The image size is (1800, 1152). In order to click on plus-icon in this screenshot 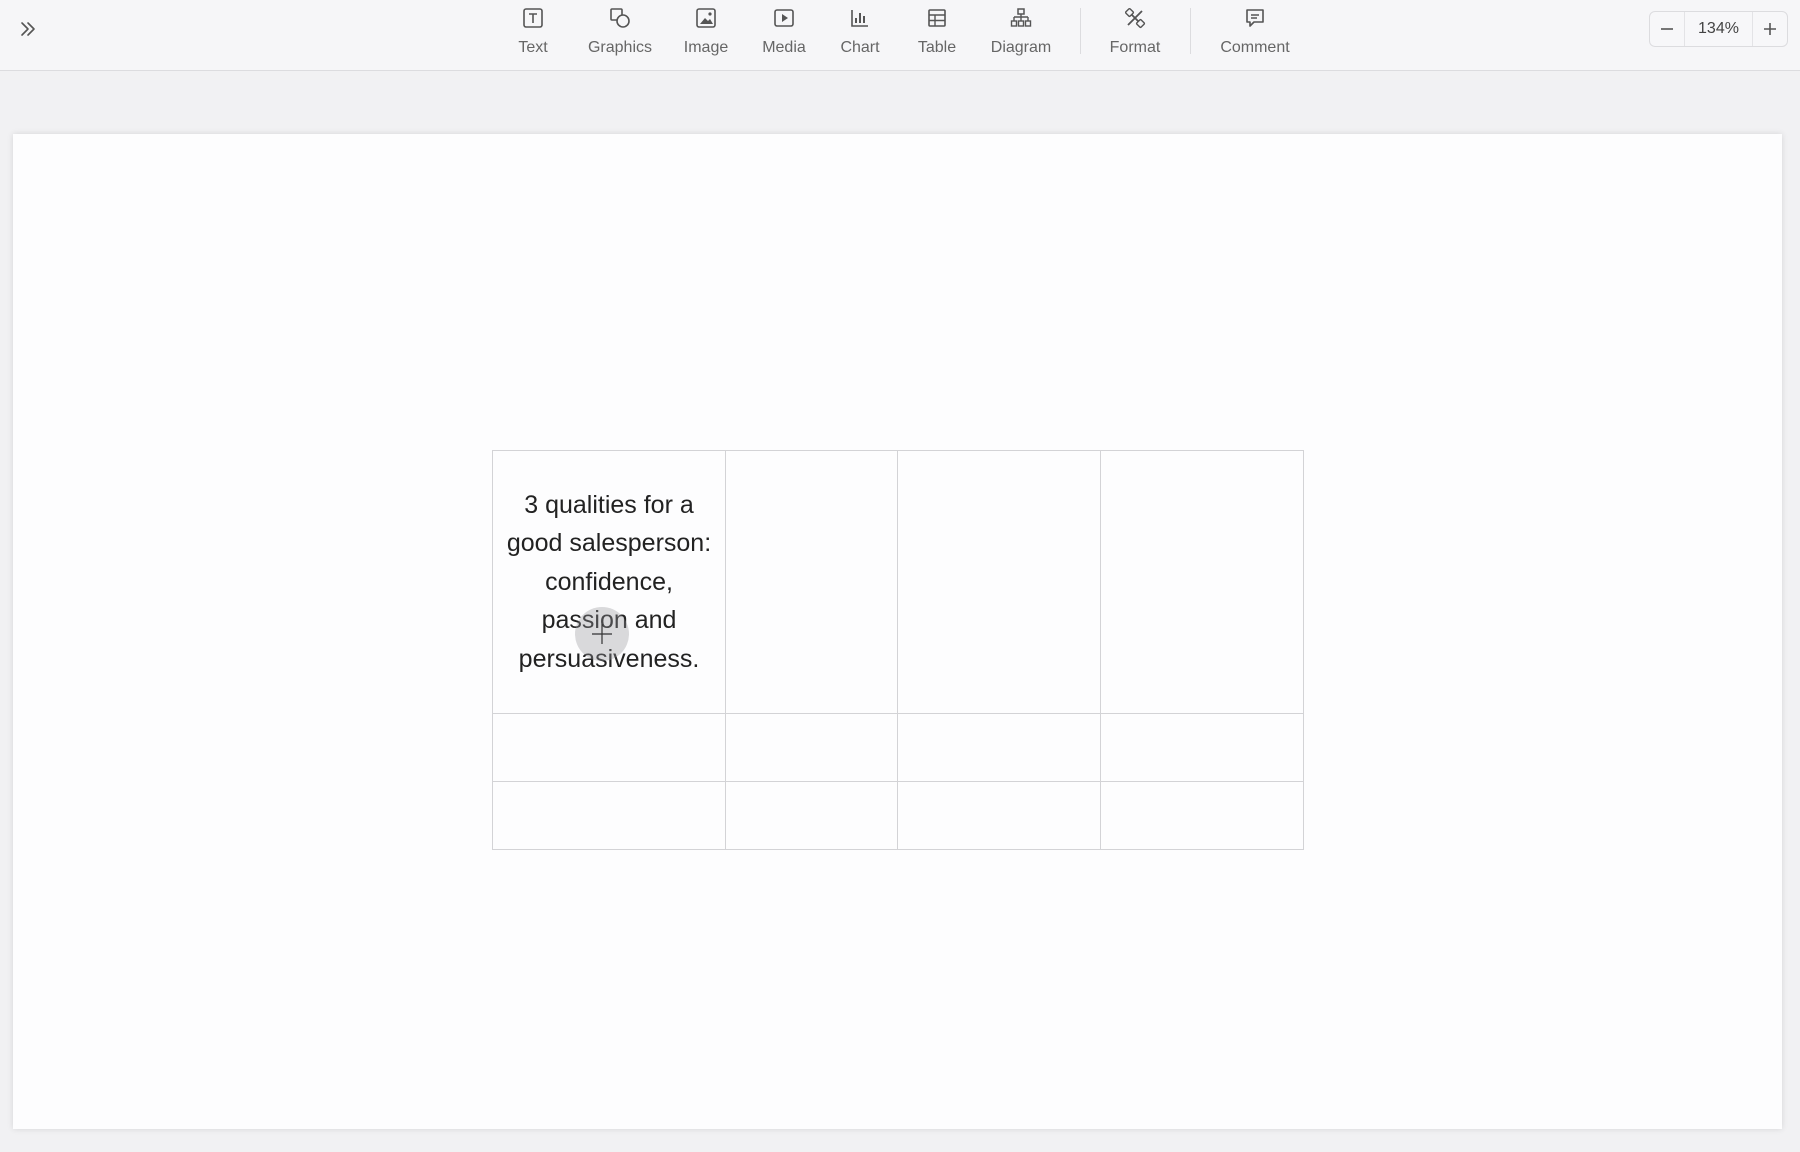, I will do `click(1770, 29)`.